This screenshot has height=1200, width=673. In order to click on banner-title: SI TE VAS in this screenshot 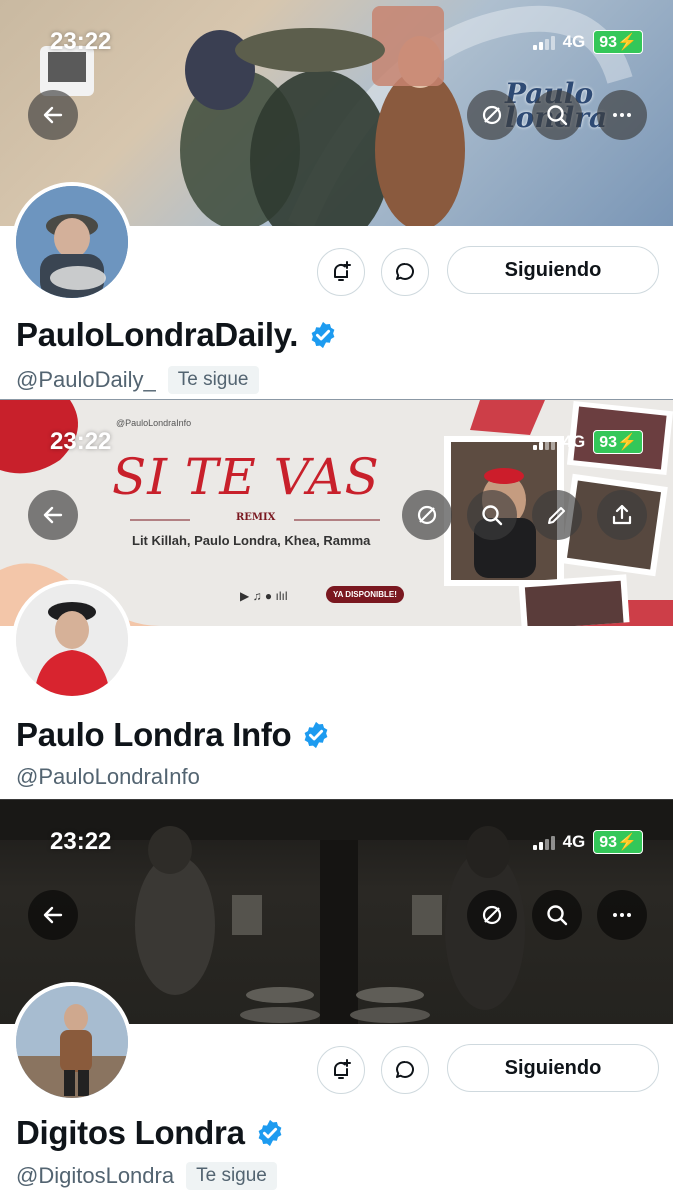, I will do `click(246, 477)`.